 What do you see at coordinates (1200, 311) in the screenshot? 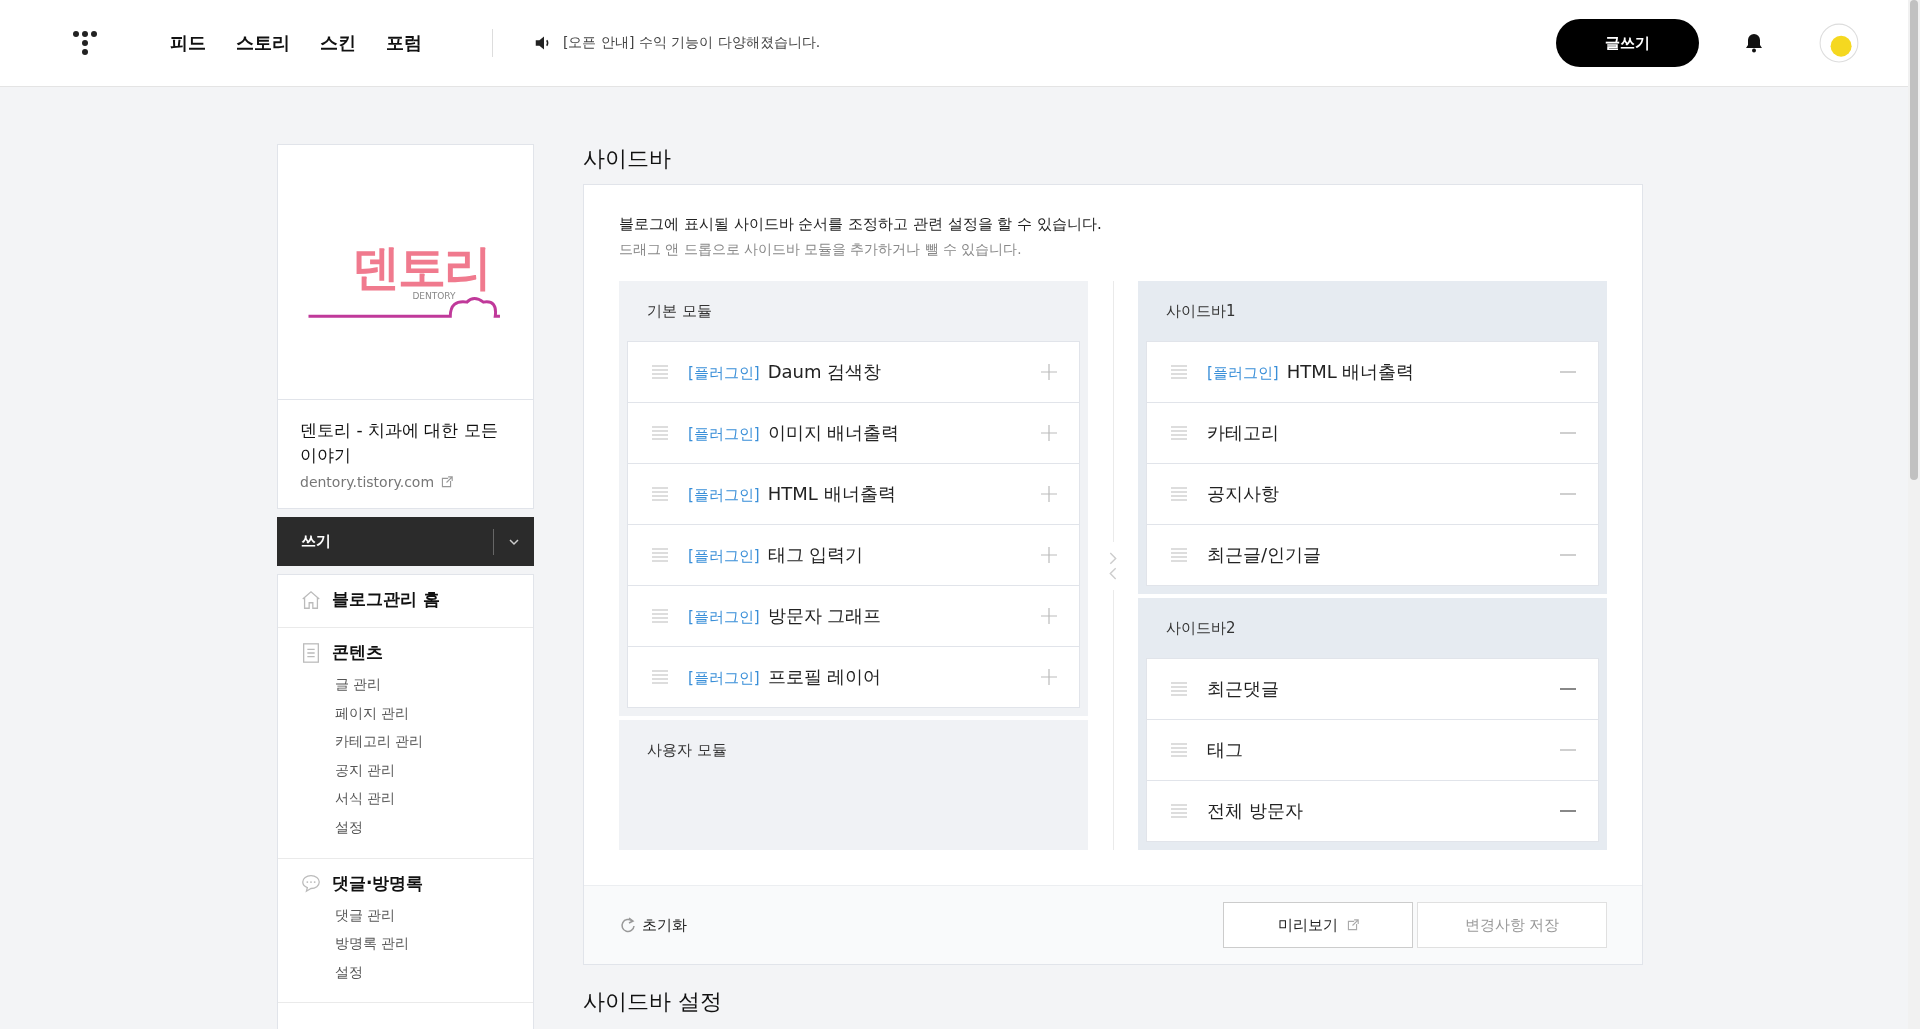
I see `group-title: 사이드바1` at bounding box center [1200, 311].